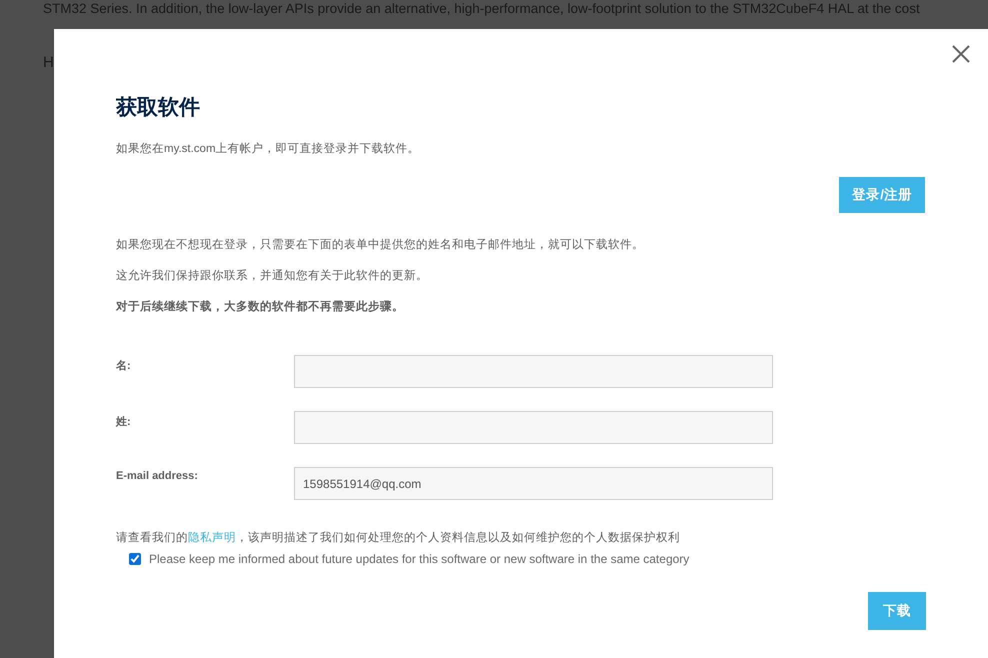 The height and width of the screenshot is (658, 988). Describe the element at coordinates (157, 475) in the screenshot. I see `field-label: E-mail address:` at that location.